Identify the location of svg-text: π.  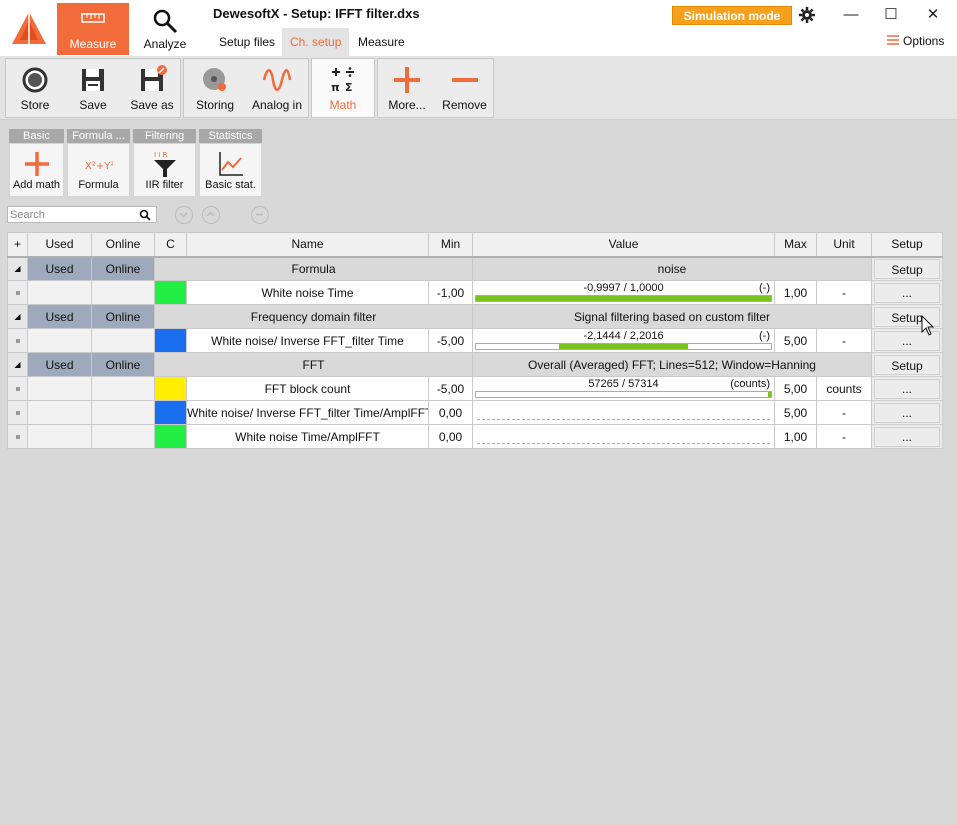
(335, 87).